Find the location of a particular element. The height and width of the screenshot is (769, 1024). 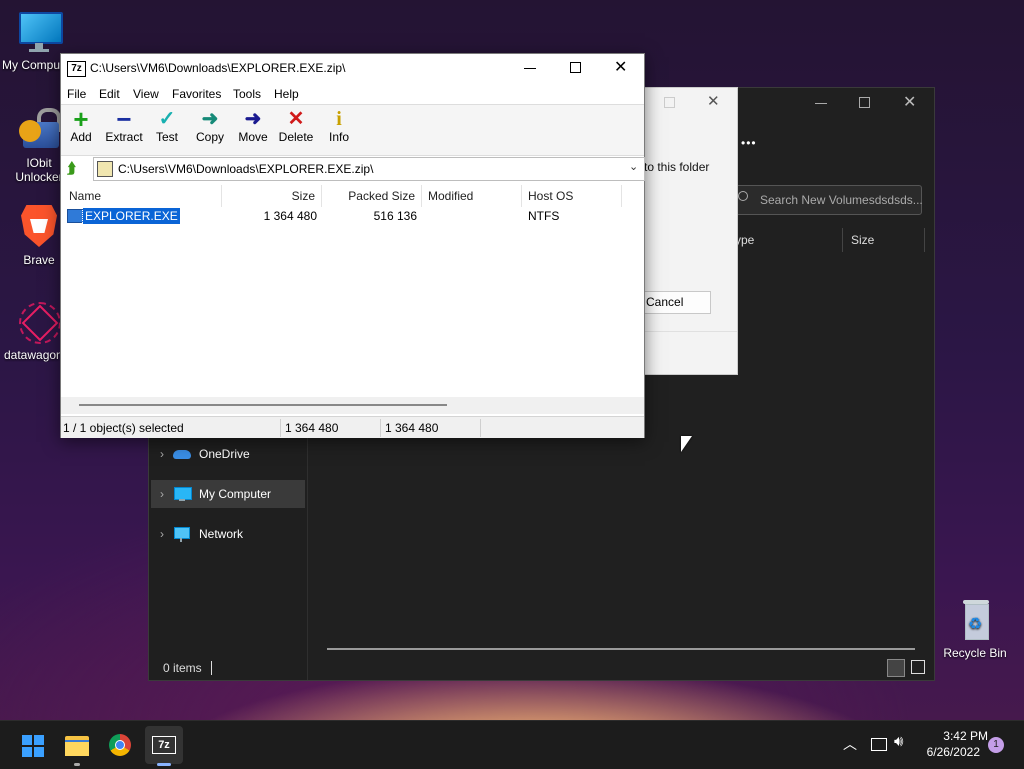

delete-button: ✕ Delete is located at coordinates (296, 126).